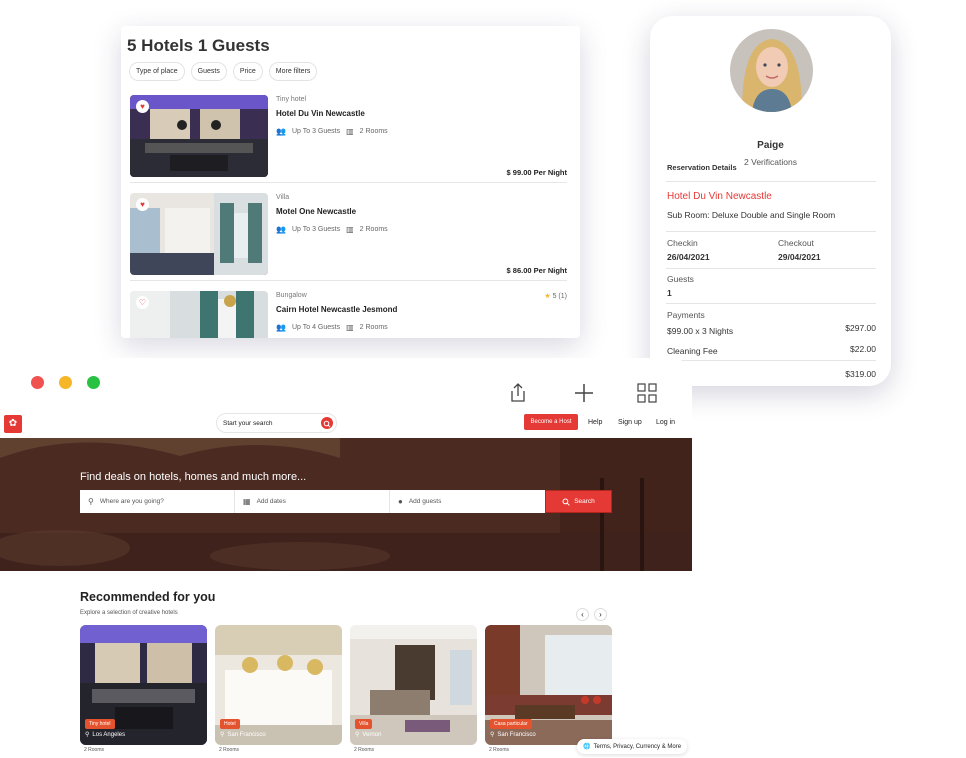 The image size is (966, 758). Describe the element at coordinates (796, 243) in the screenshot. I see `checkout-label: Checkout` at that location.